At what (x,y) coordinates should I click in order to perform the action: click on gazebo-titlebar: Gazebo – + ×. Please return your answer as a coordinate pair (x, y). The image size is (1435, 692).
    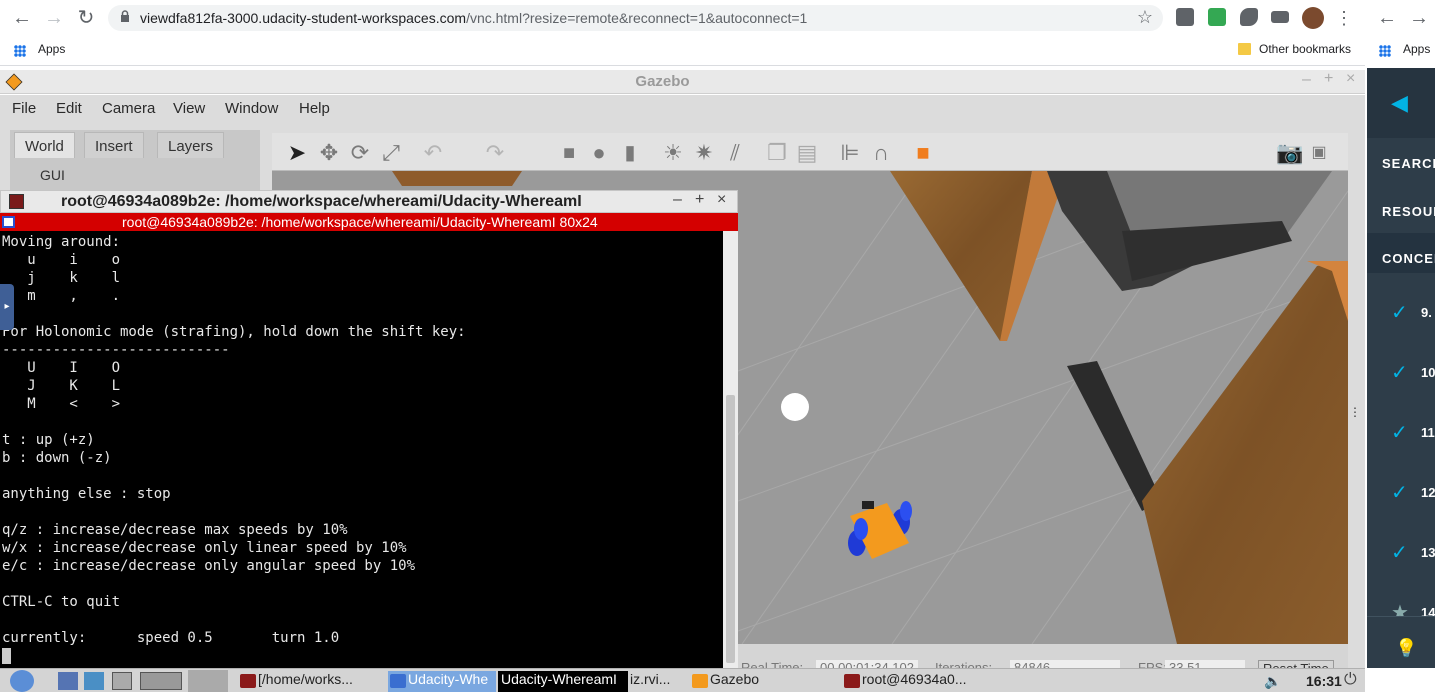
    Looking at the image, I should click on (682, 82).